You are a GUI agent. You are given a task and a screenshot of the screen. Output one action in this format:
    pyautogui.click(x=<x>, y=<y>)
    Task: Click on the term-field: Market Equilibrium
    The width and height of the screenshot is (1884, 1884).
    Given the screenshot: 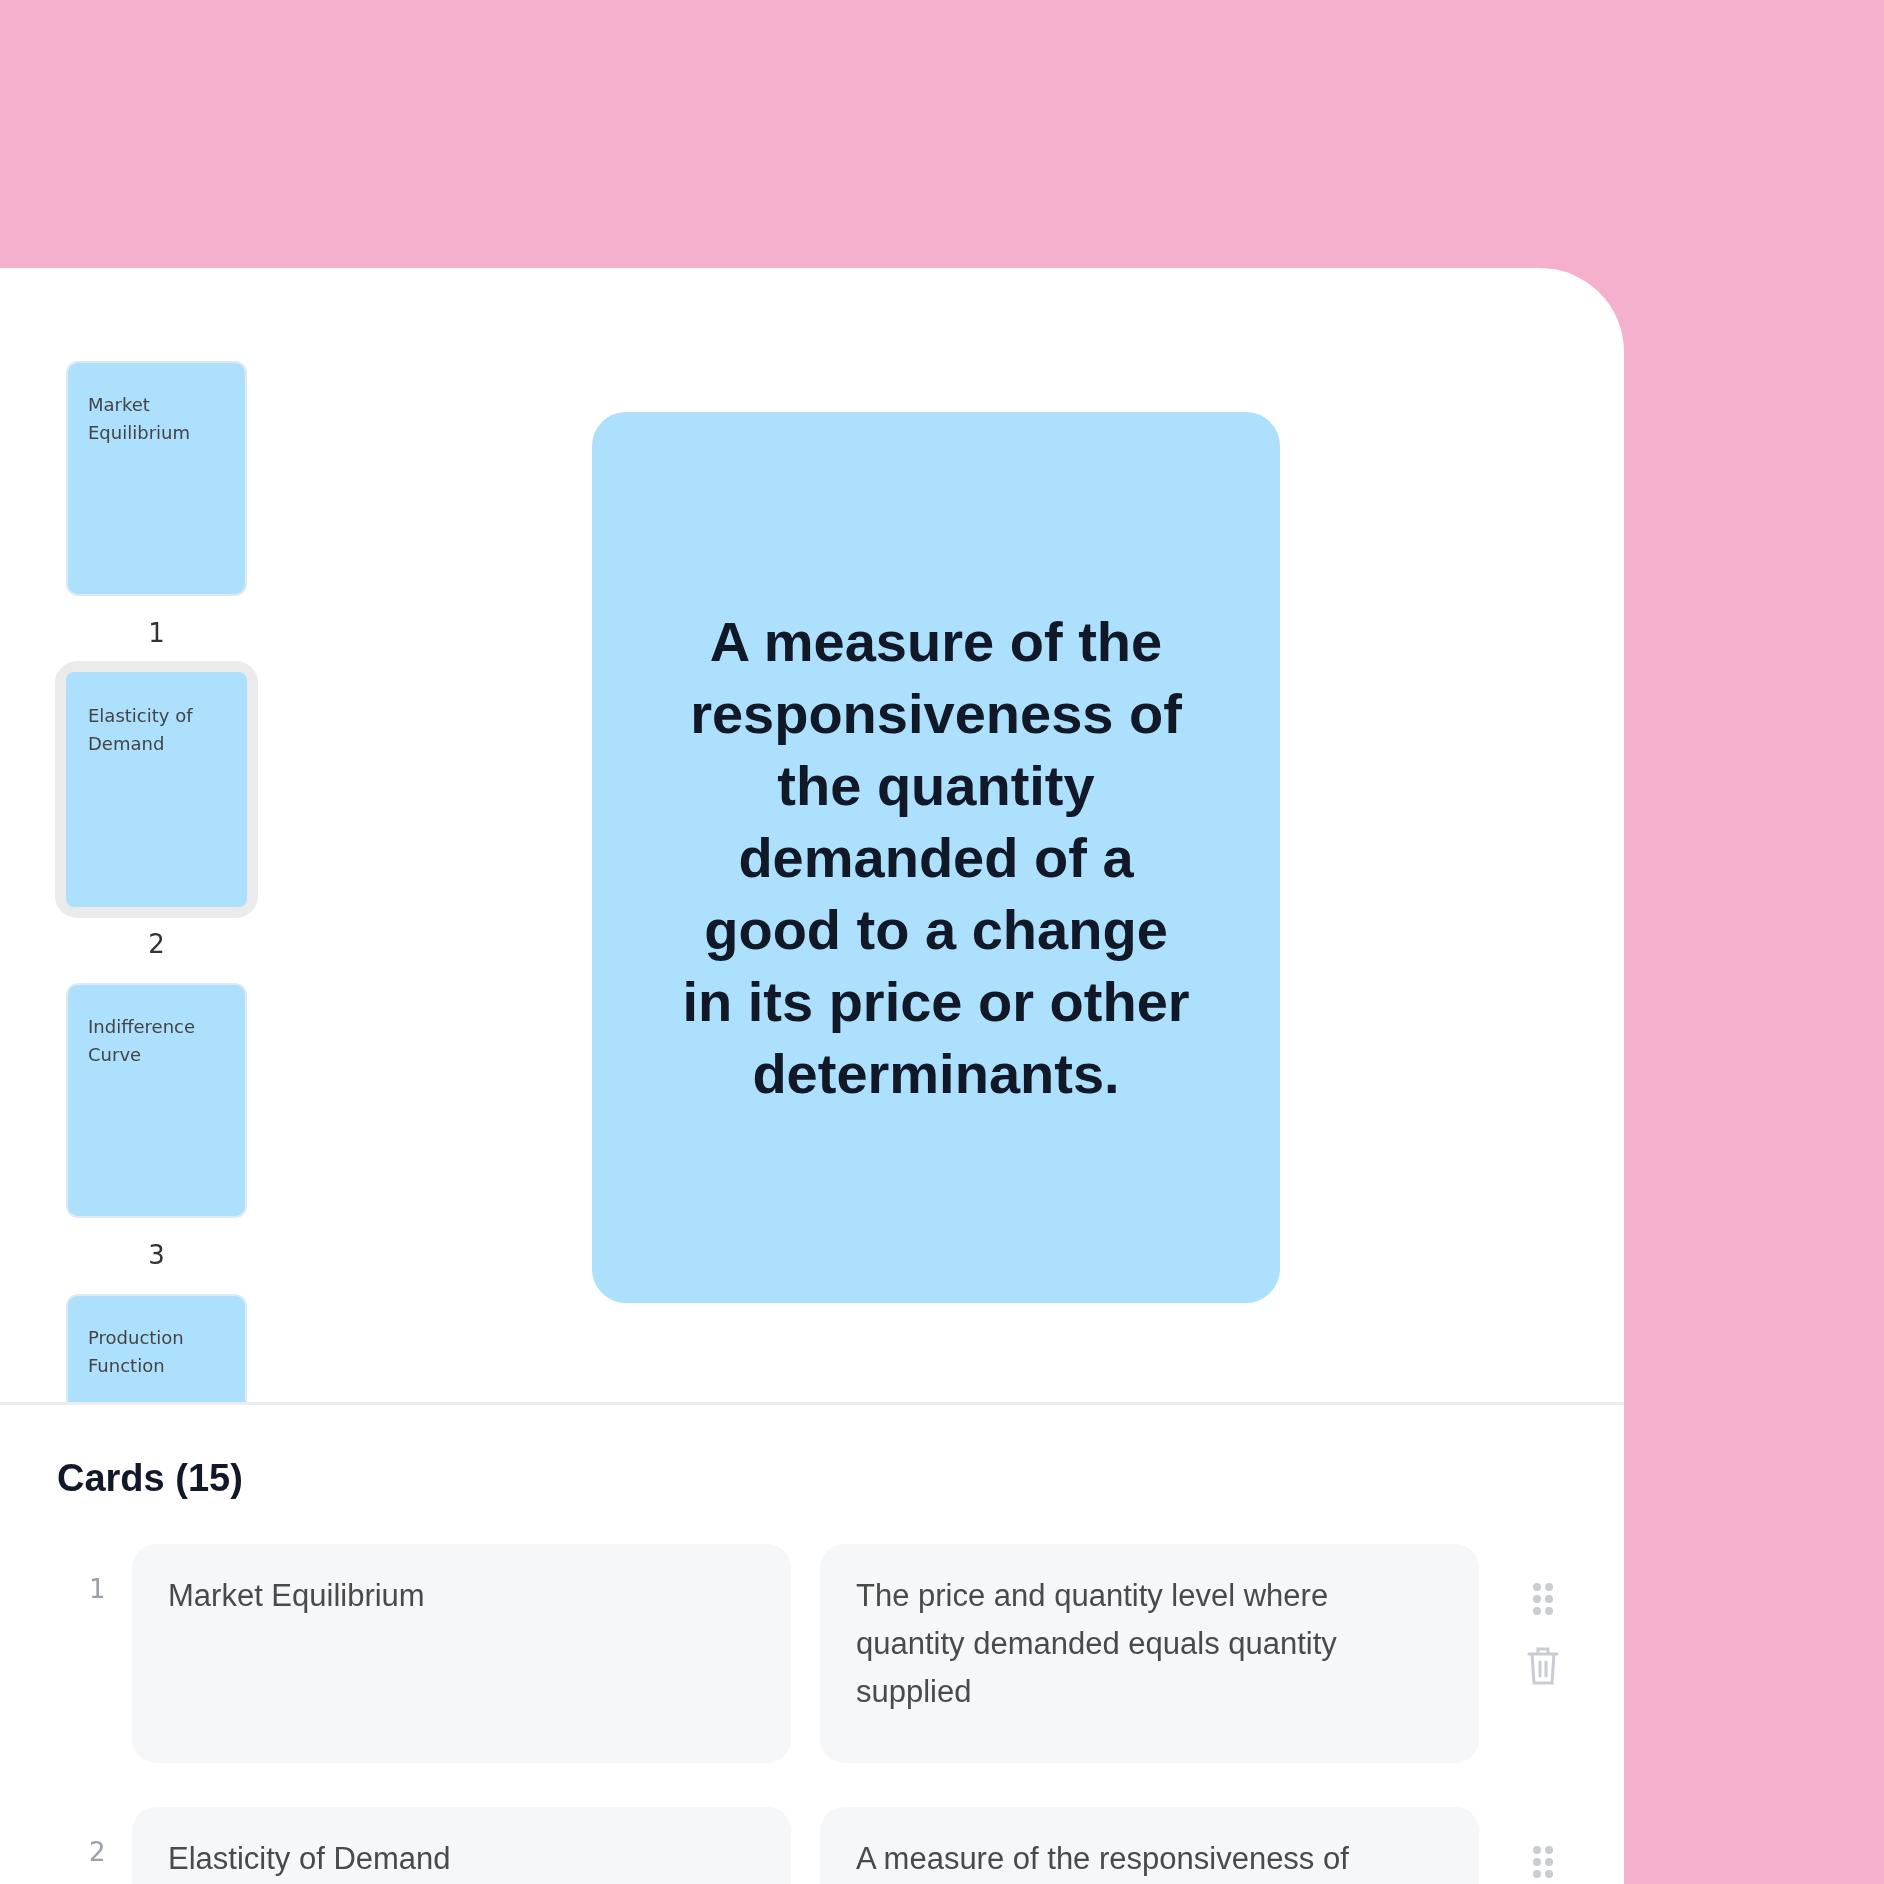 What is the action you would take?
    pyautogui.click(x=461, y=1653)
    